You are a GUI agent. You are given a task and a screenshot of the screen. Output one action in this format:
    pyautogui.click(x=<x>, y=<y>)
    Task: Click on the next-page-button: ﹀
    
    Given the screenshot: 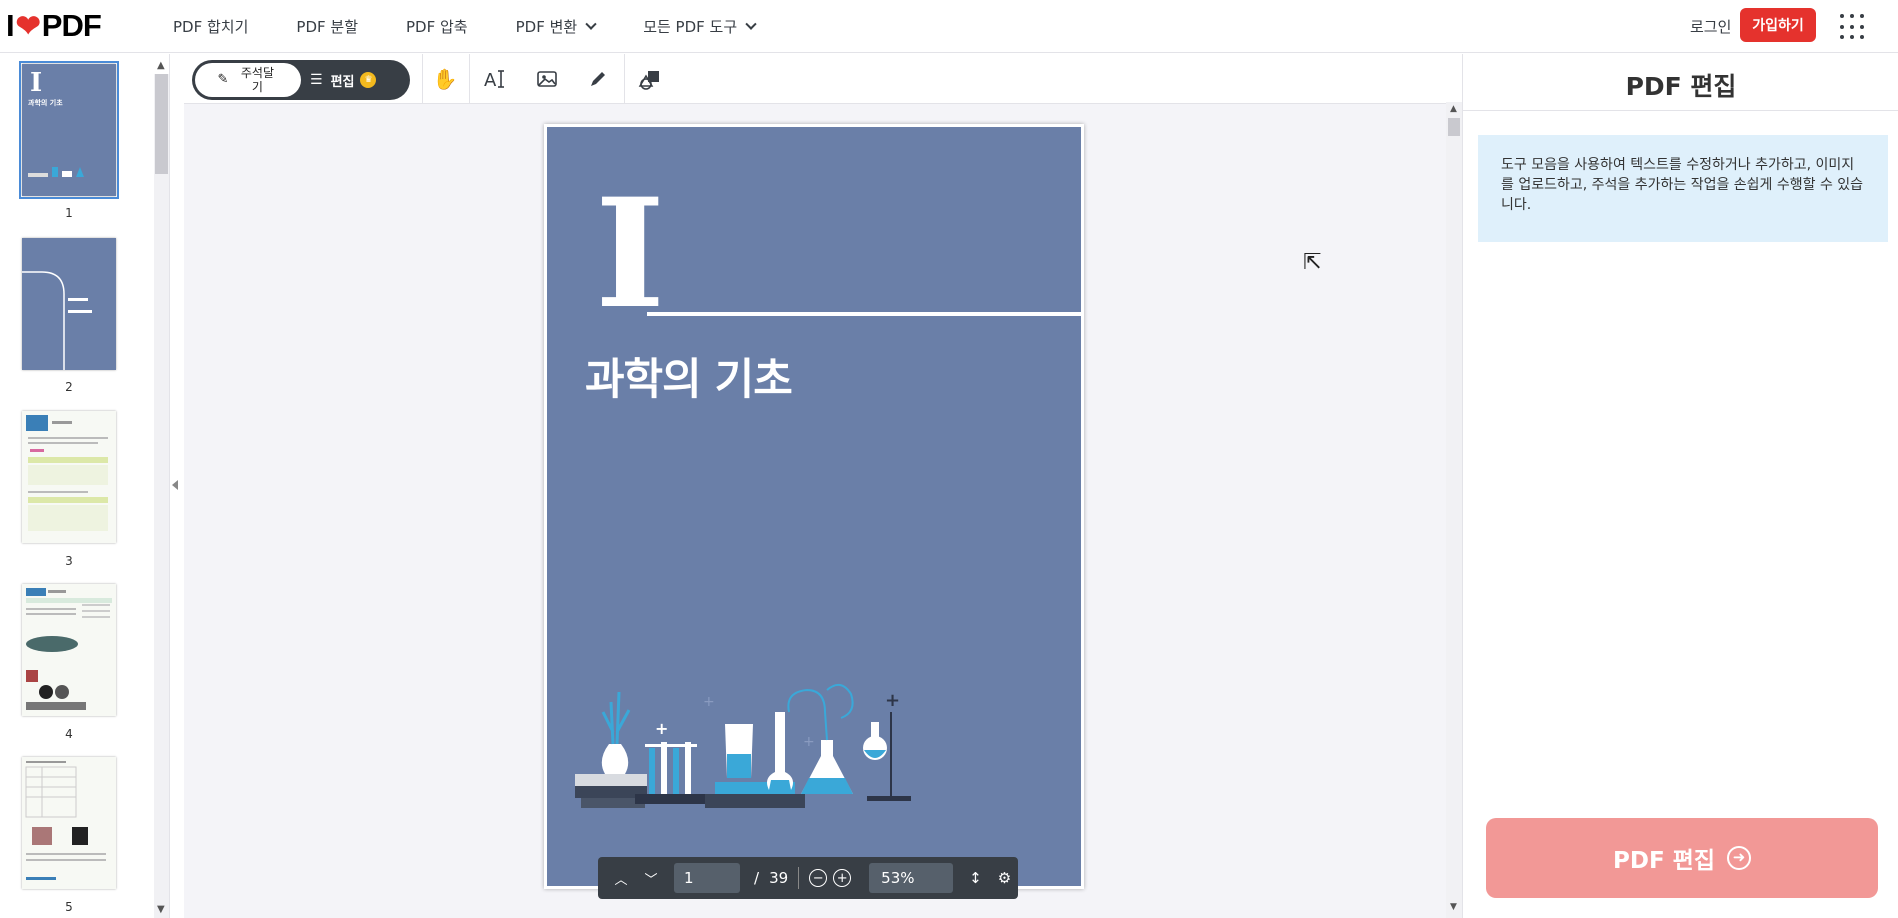 What is the action you would take?
    pyautogui.click(x=651, y=878)
    